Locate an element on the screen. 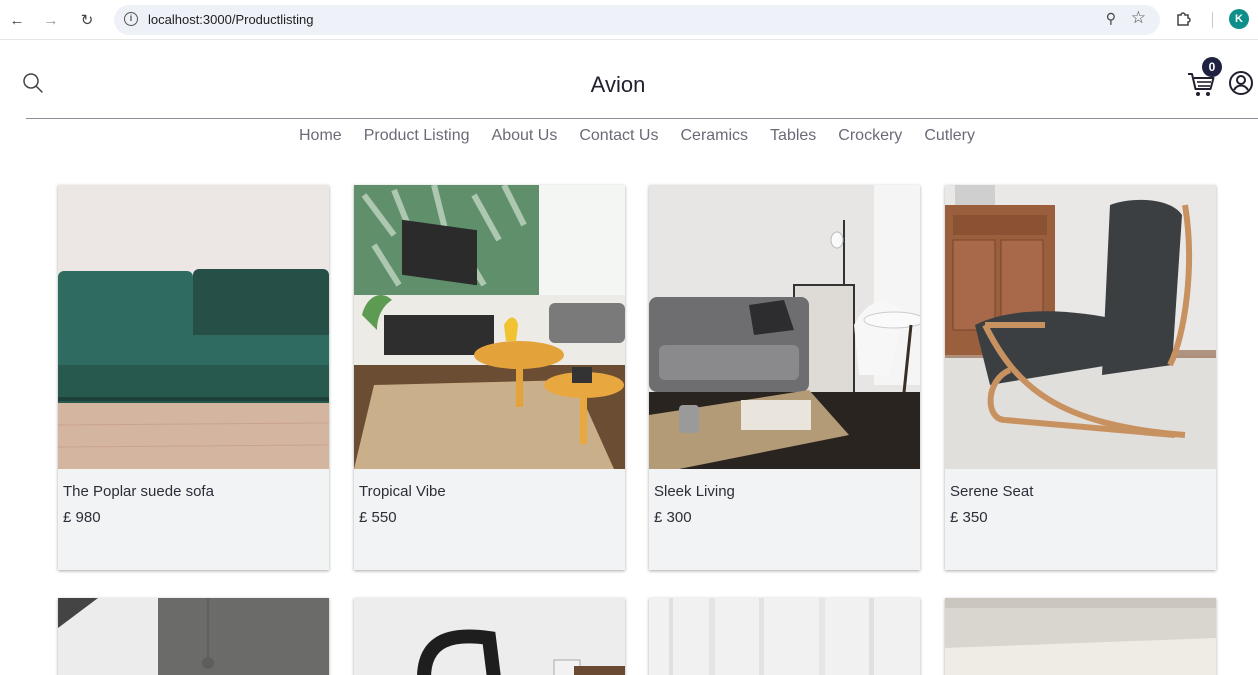 This screenshot has width=1258, height=675. product-image-armchair is located at coordinates (1080, 327).